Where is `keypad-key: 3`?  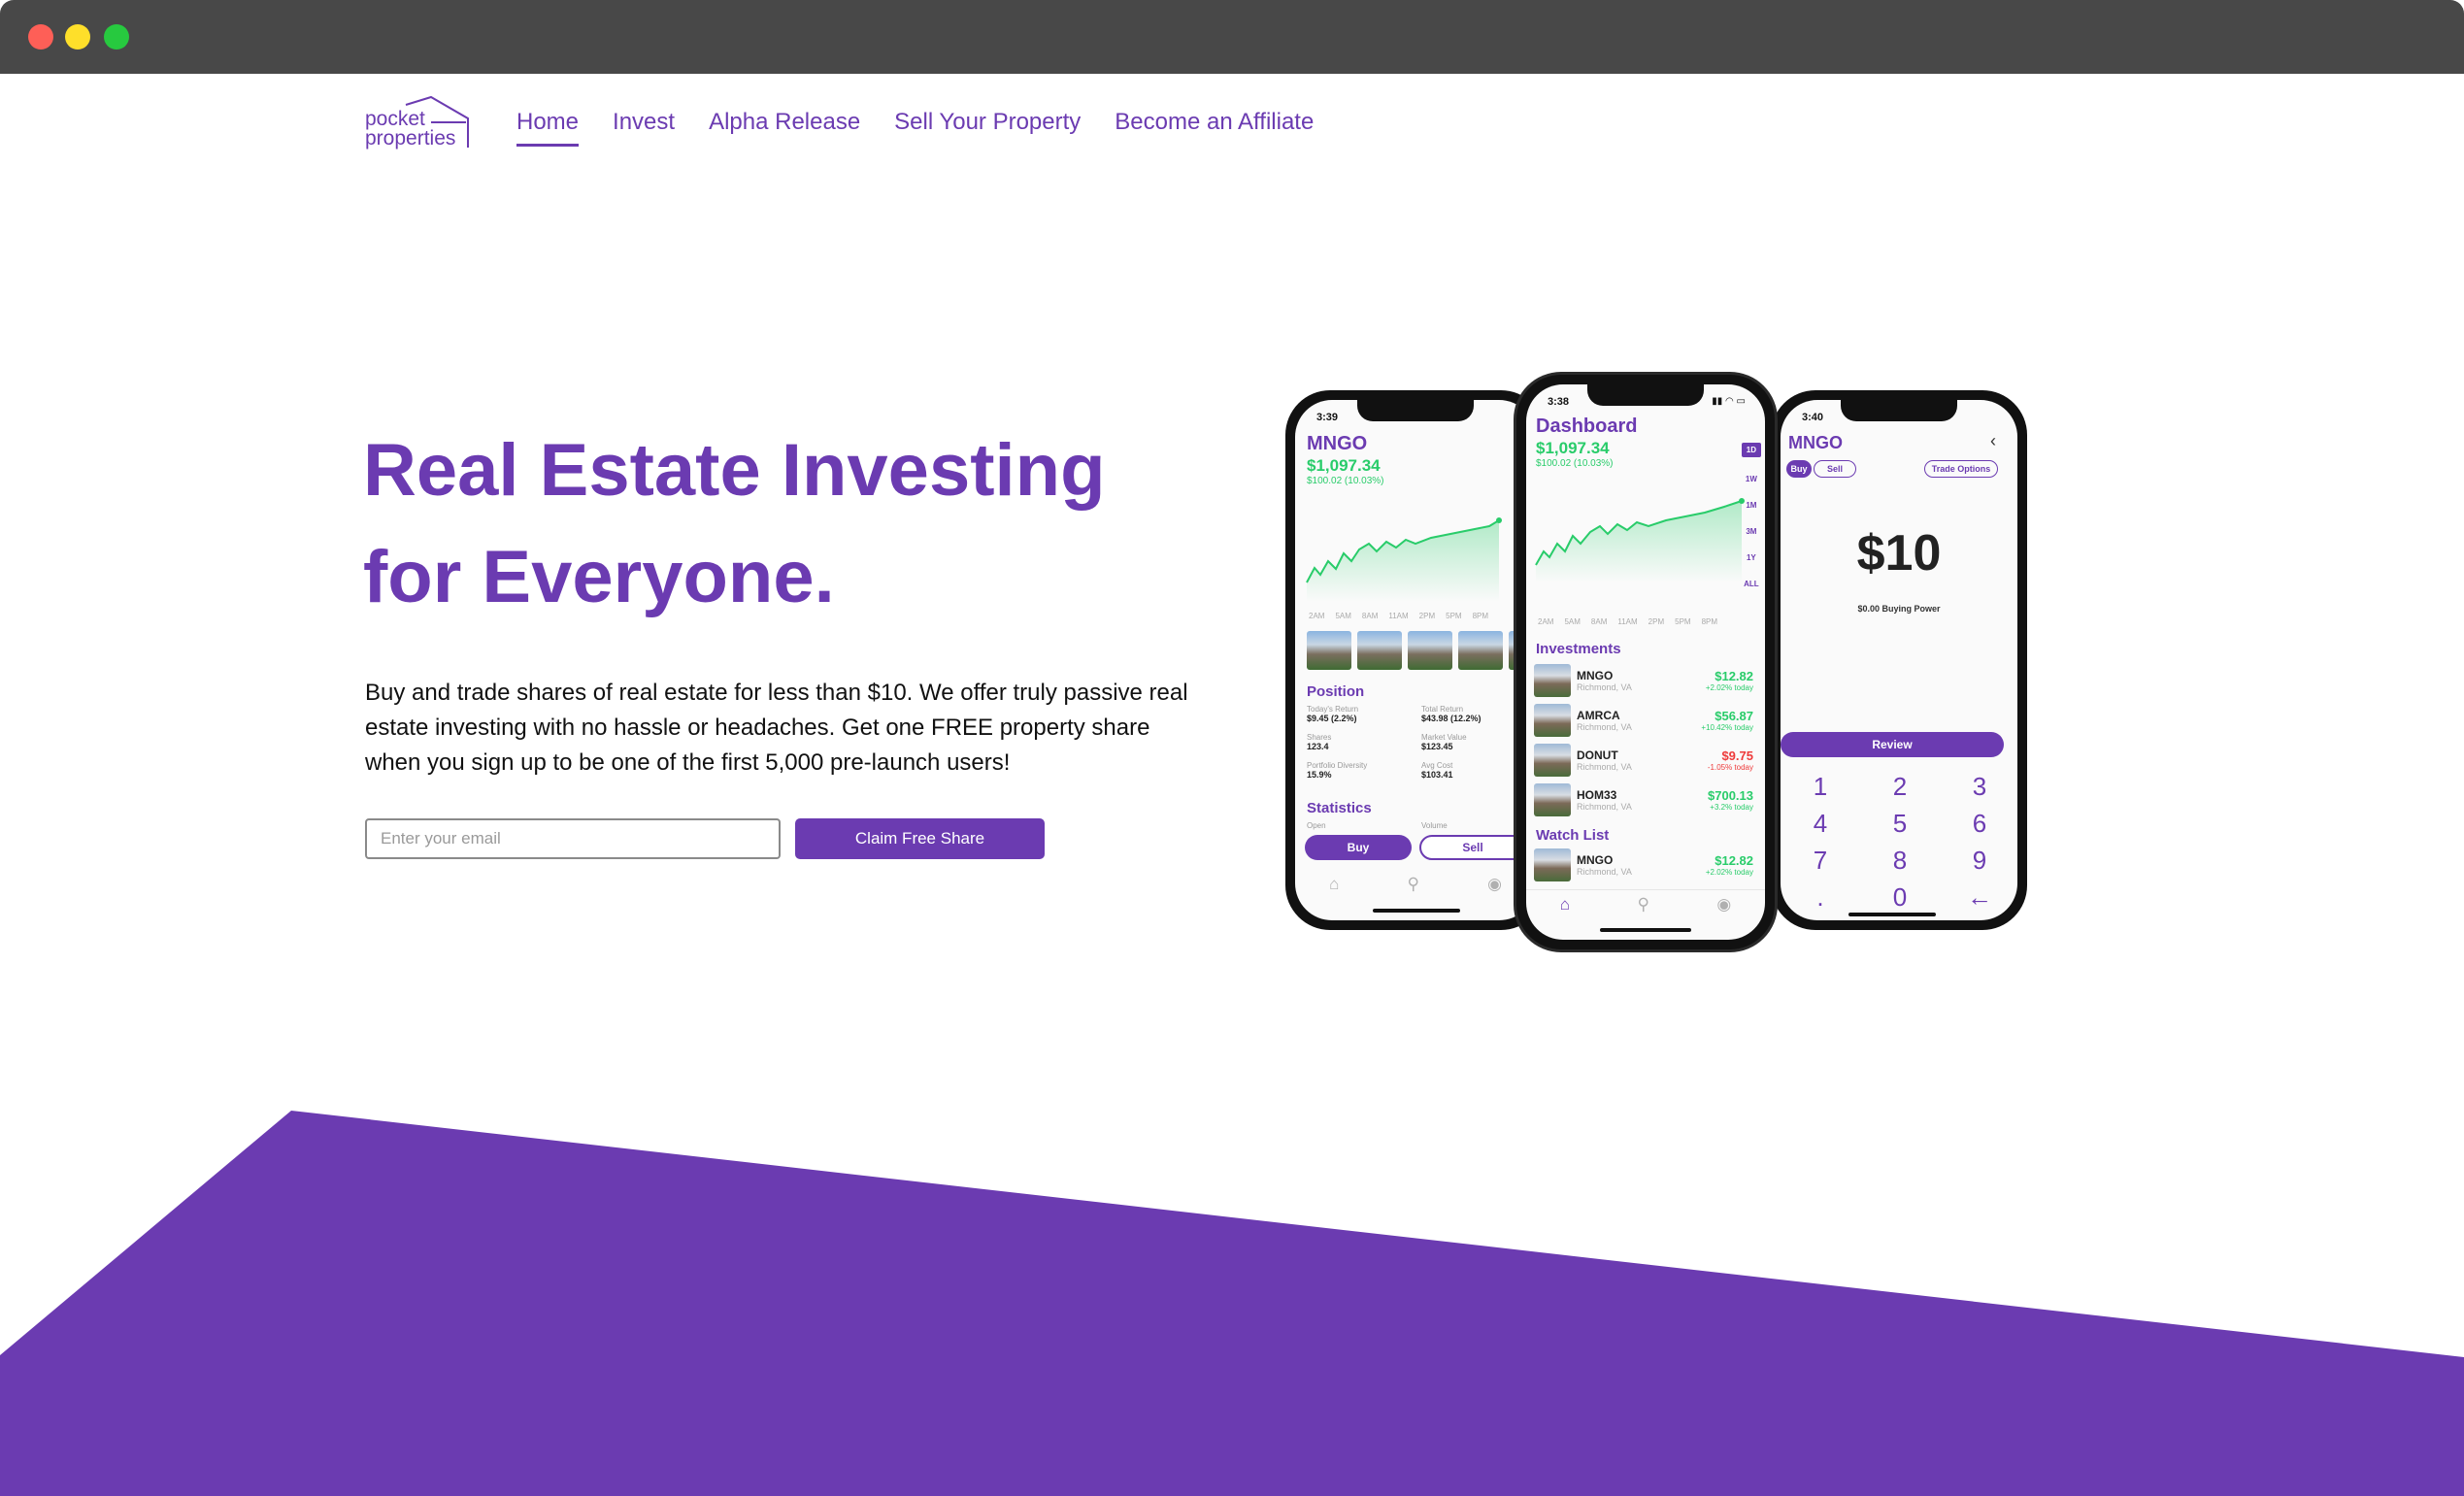
keypad-key: 3 is located at coordinates (1978, 786).